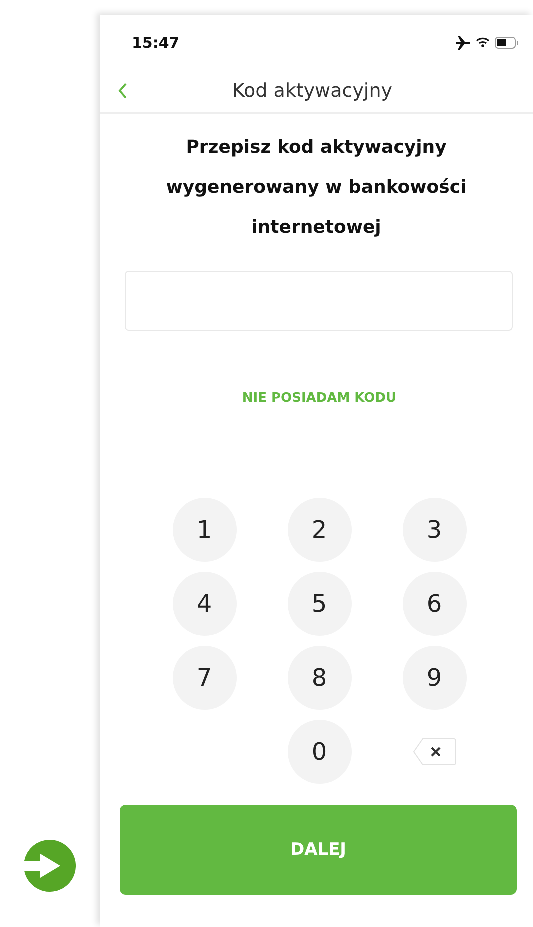  Describe the element at coordinates (204, 678) in the screenshot. I see `keypad-key: 7` at that location.